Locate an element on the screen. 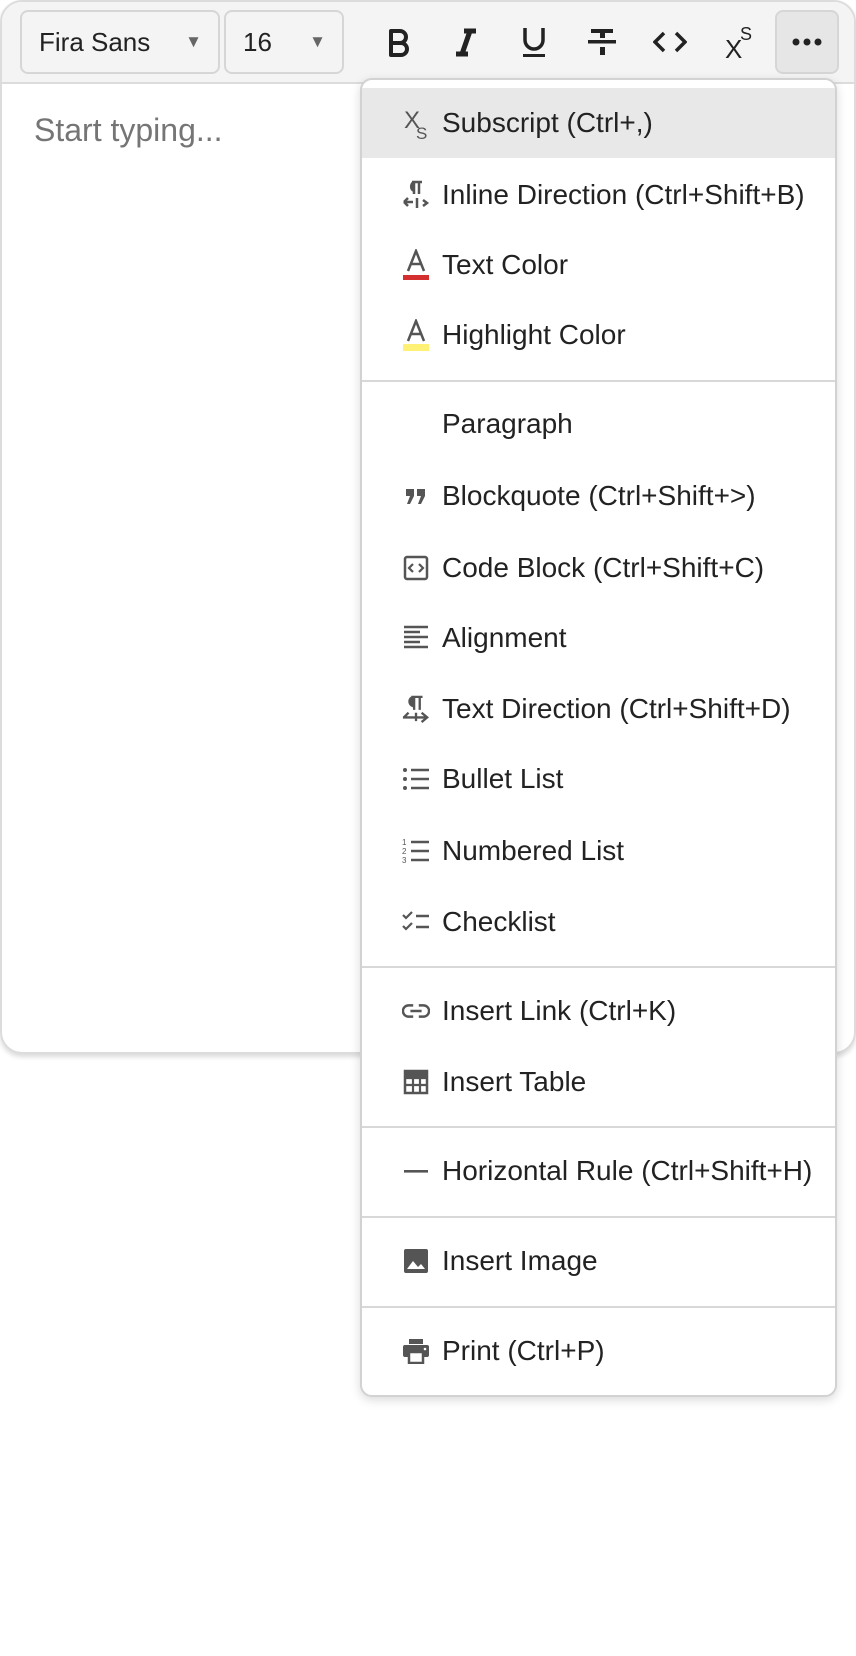 The image size is (856, 1656). menu-item-label: Alignment is located at coordinates (504, 637).